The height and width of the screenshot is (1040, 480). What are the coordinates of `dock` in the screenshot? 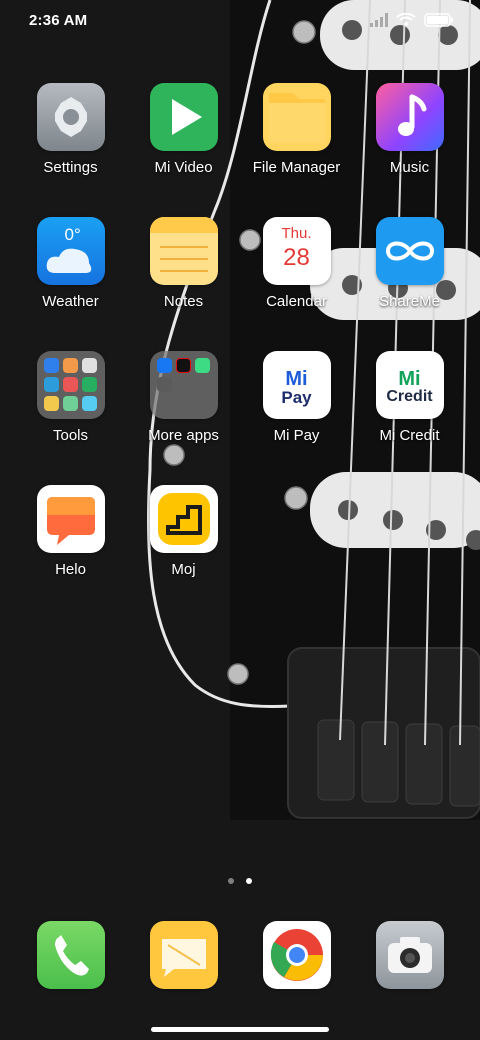 It's located at (240, 956).